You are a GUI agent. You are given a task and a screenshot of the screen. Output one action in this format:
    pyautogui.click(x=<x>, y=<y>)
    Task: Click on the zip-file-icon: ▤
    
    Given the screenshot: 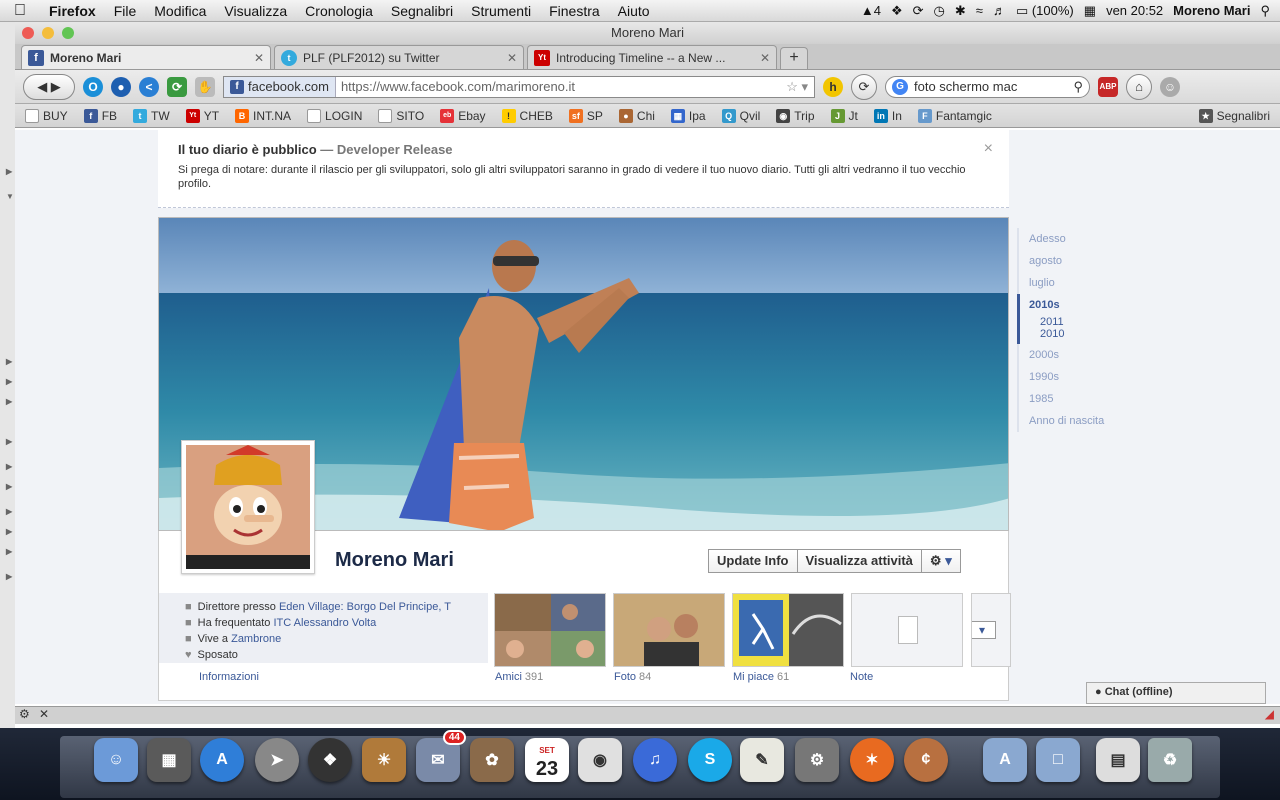 What is the action you would take?
    pyautogui.click(x=1118, y=760)
    